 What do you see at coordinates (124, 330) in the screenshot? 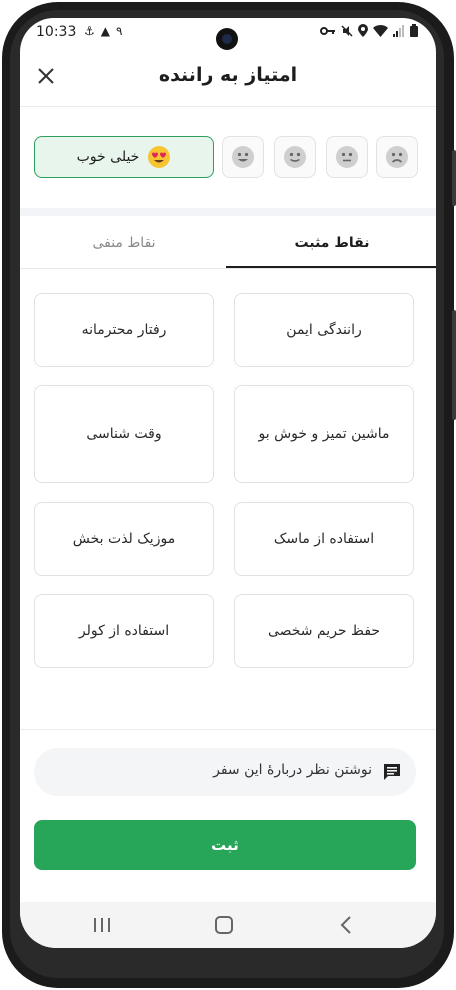
I see `chip-respectful-behavior: رفتار محترمانه` at bounding box center [124, 330].